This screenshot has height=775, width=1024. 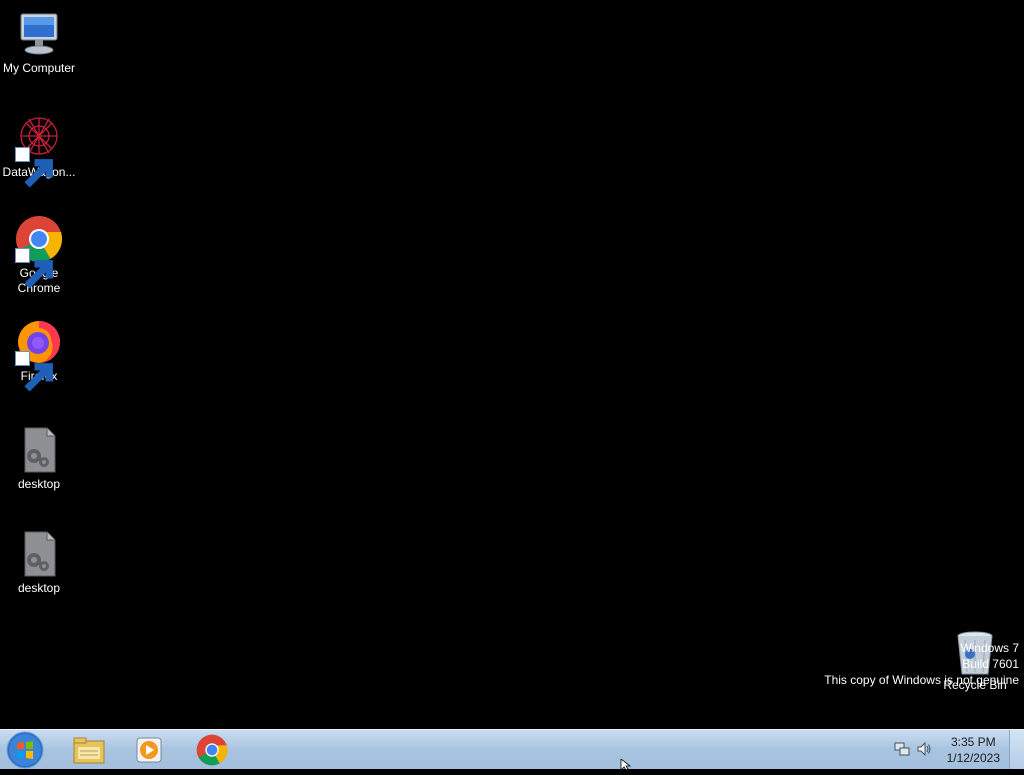 I want to click on desktop-icon-firefox: Firefox, so click(x=39, y=355).